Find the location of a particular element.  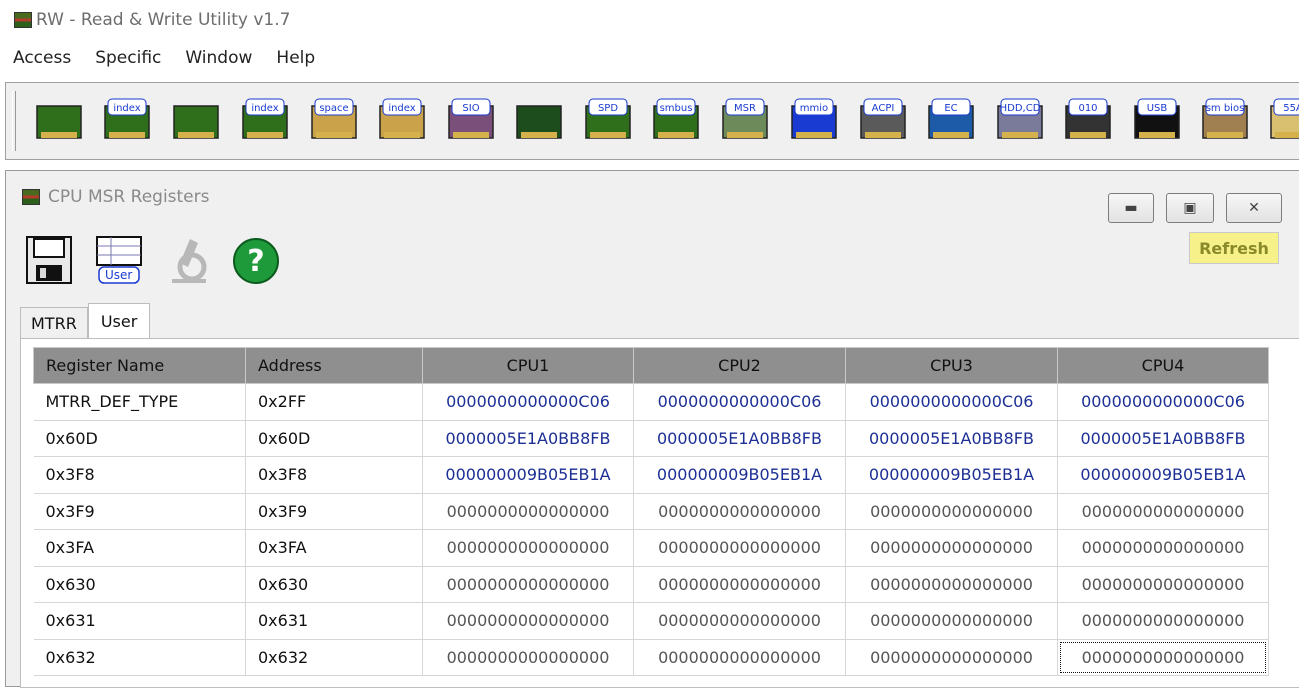

disk-010-button: 010 is located at coordinates (1088, 121).